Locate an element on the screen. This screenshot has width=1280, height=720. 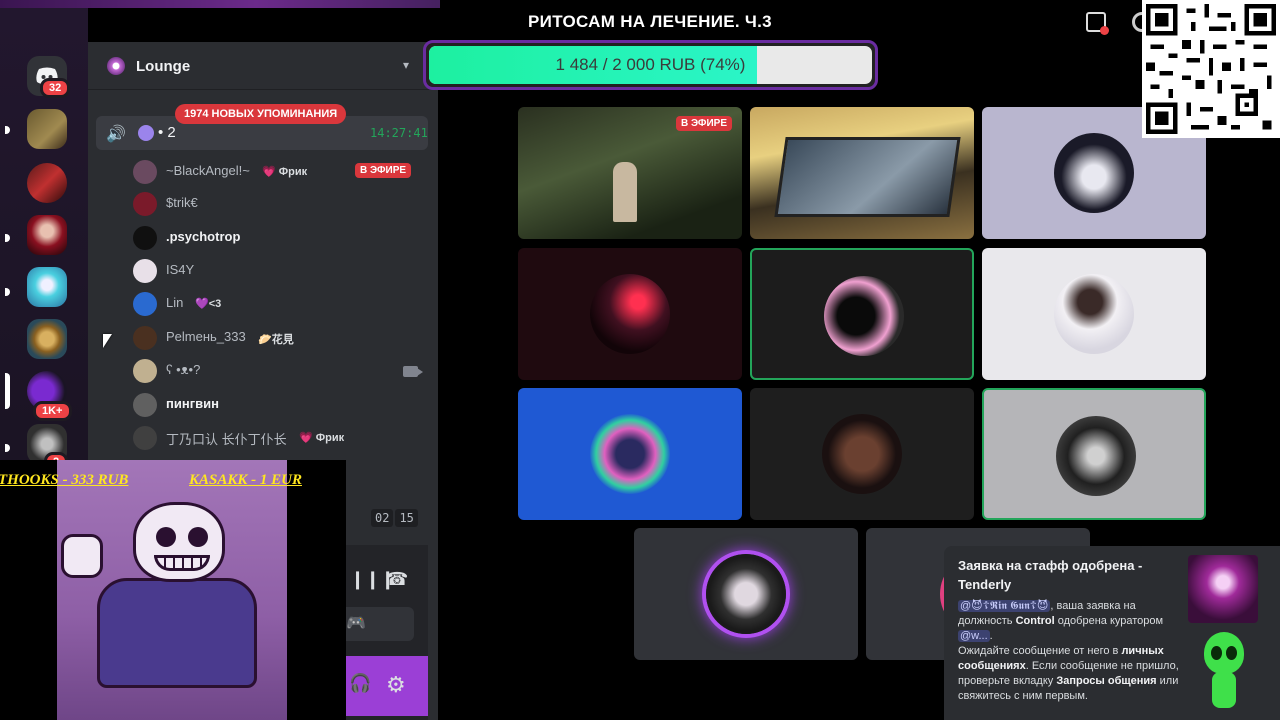
voice-member: Lin 💜<3 is located at coordinates (278, 304).